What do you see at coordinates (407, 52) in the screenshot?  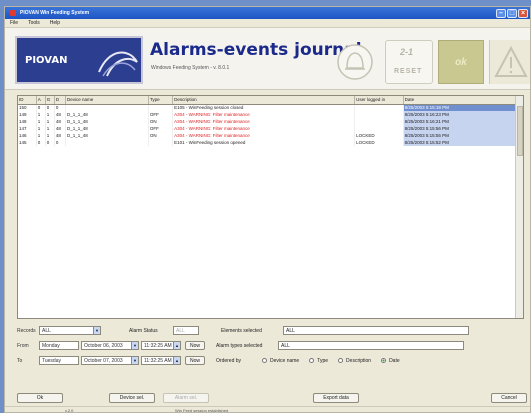 I see `reset-top-text: 2-1` at bounding box center [407, 52].